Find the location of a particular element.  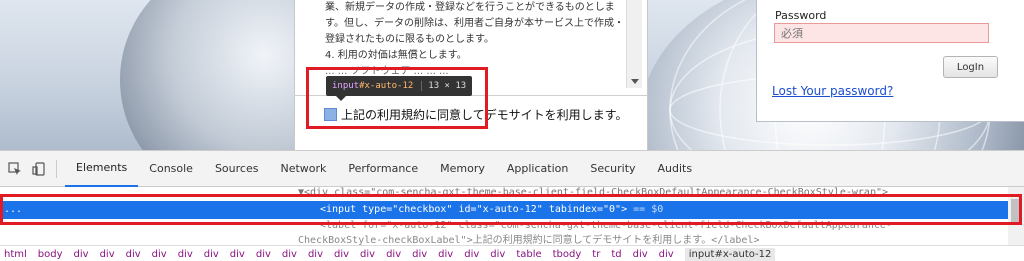

highlight-box-checkbox is located at coordinates (397, 98).